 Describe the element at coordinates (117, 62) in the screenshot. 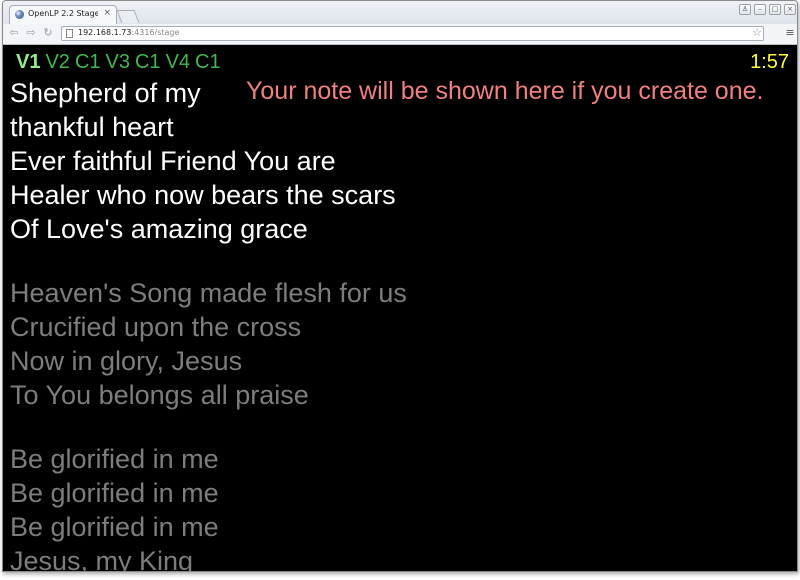

I see `verse-tag: V3` at that location.